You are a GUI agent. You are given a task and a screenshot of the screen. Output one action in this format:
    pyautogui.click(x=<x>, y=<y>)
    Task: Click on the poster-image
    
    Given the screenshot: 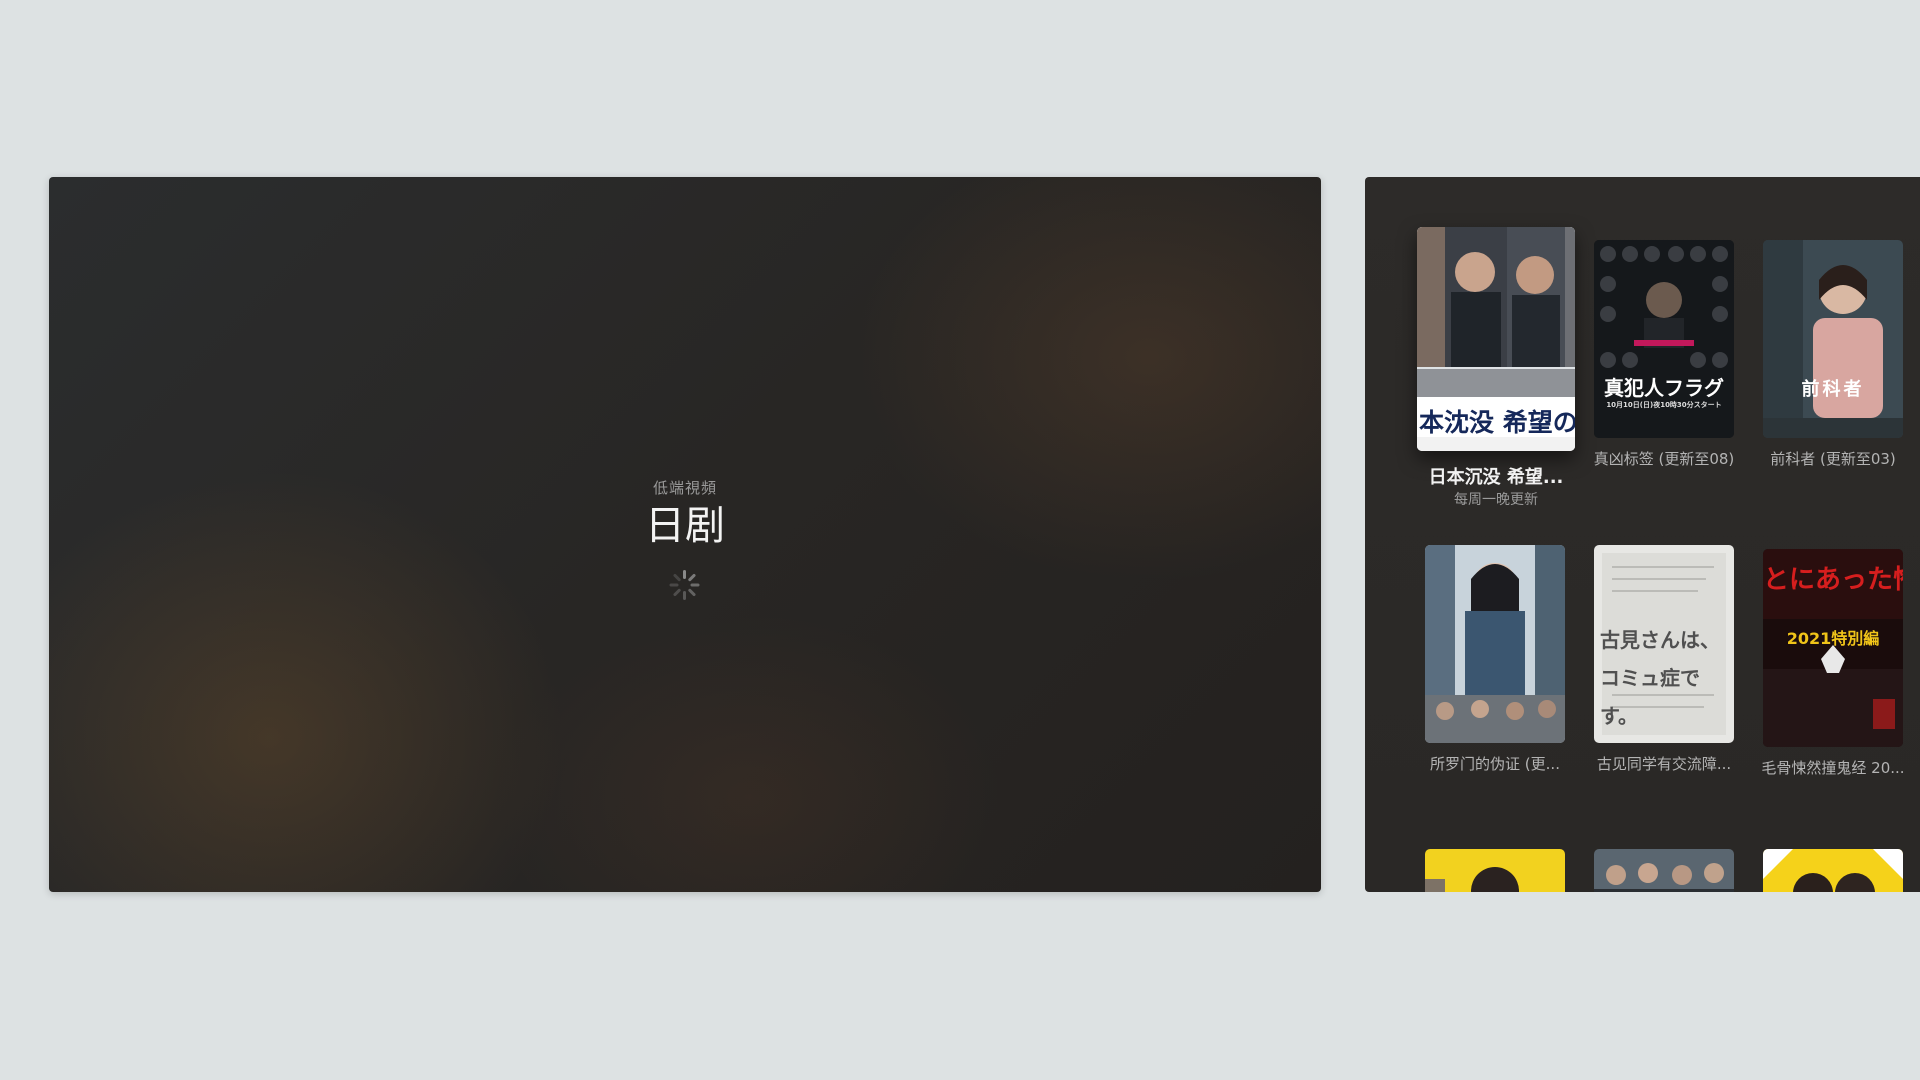 What is the action you would take?
    pyautogui.click(x=1495, y=644)
    